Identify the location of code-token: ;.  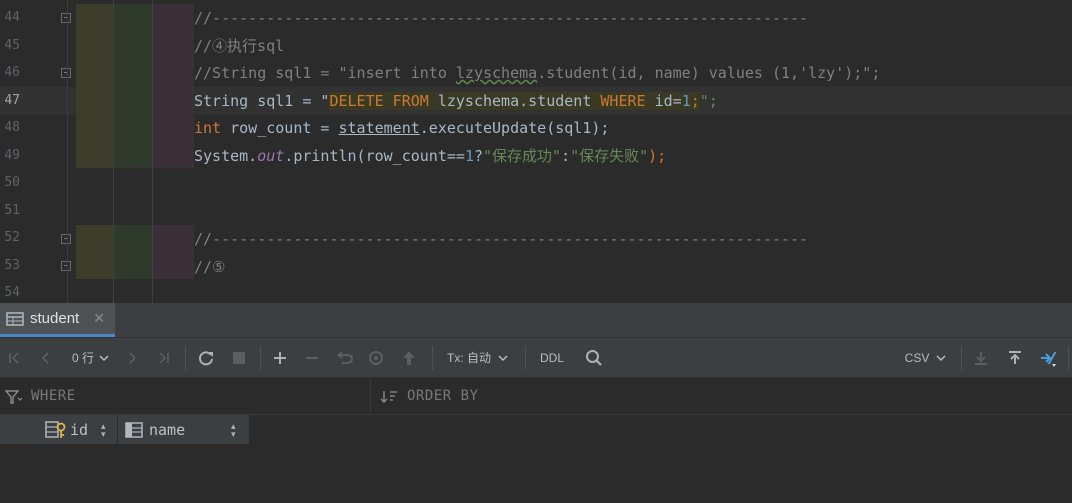
(695, 101).